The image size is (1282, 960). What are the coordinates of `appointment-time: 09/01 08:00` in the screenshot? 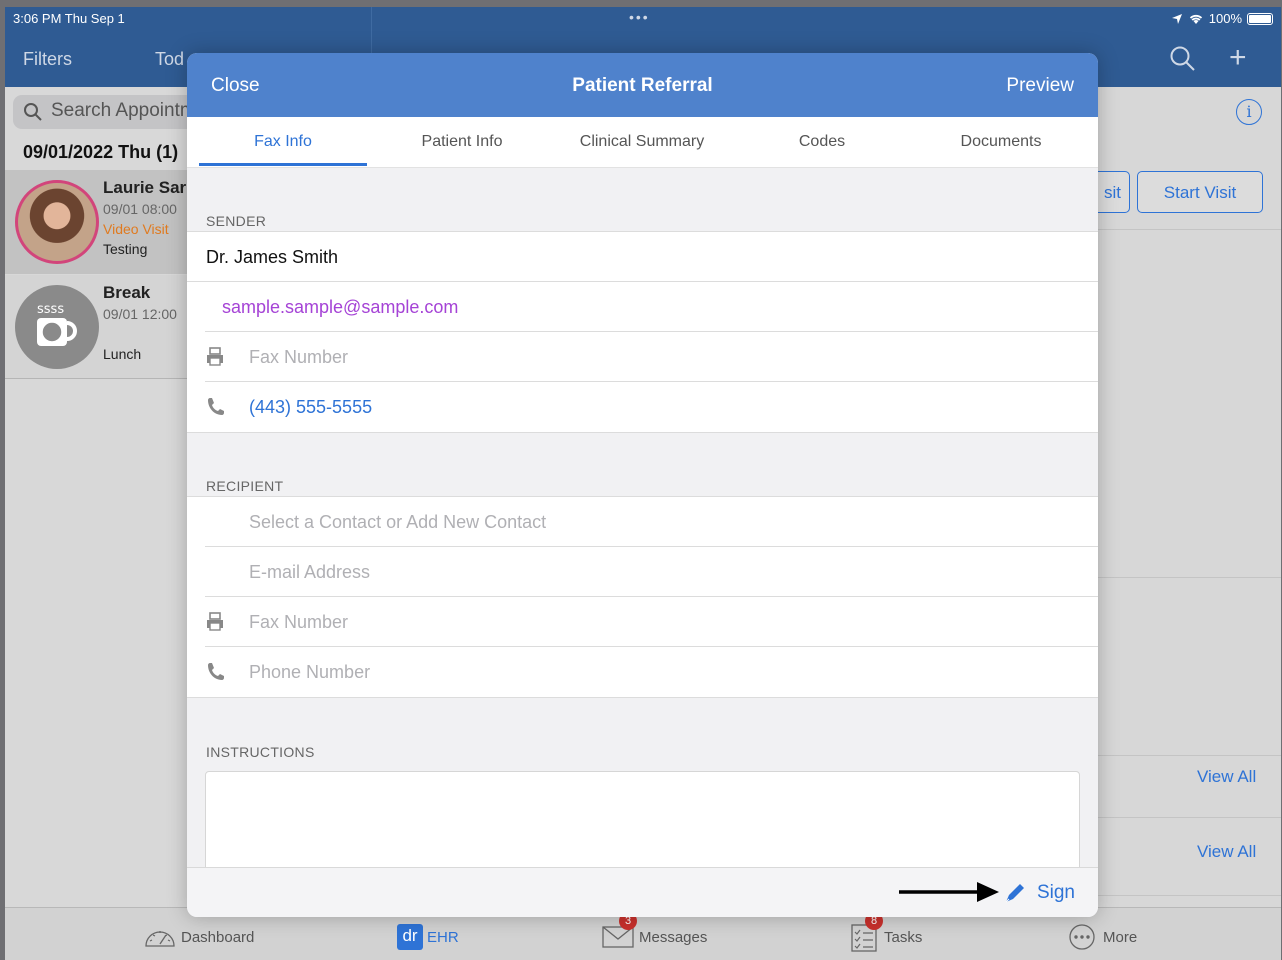 It's located at (140, 209).